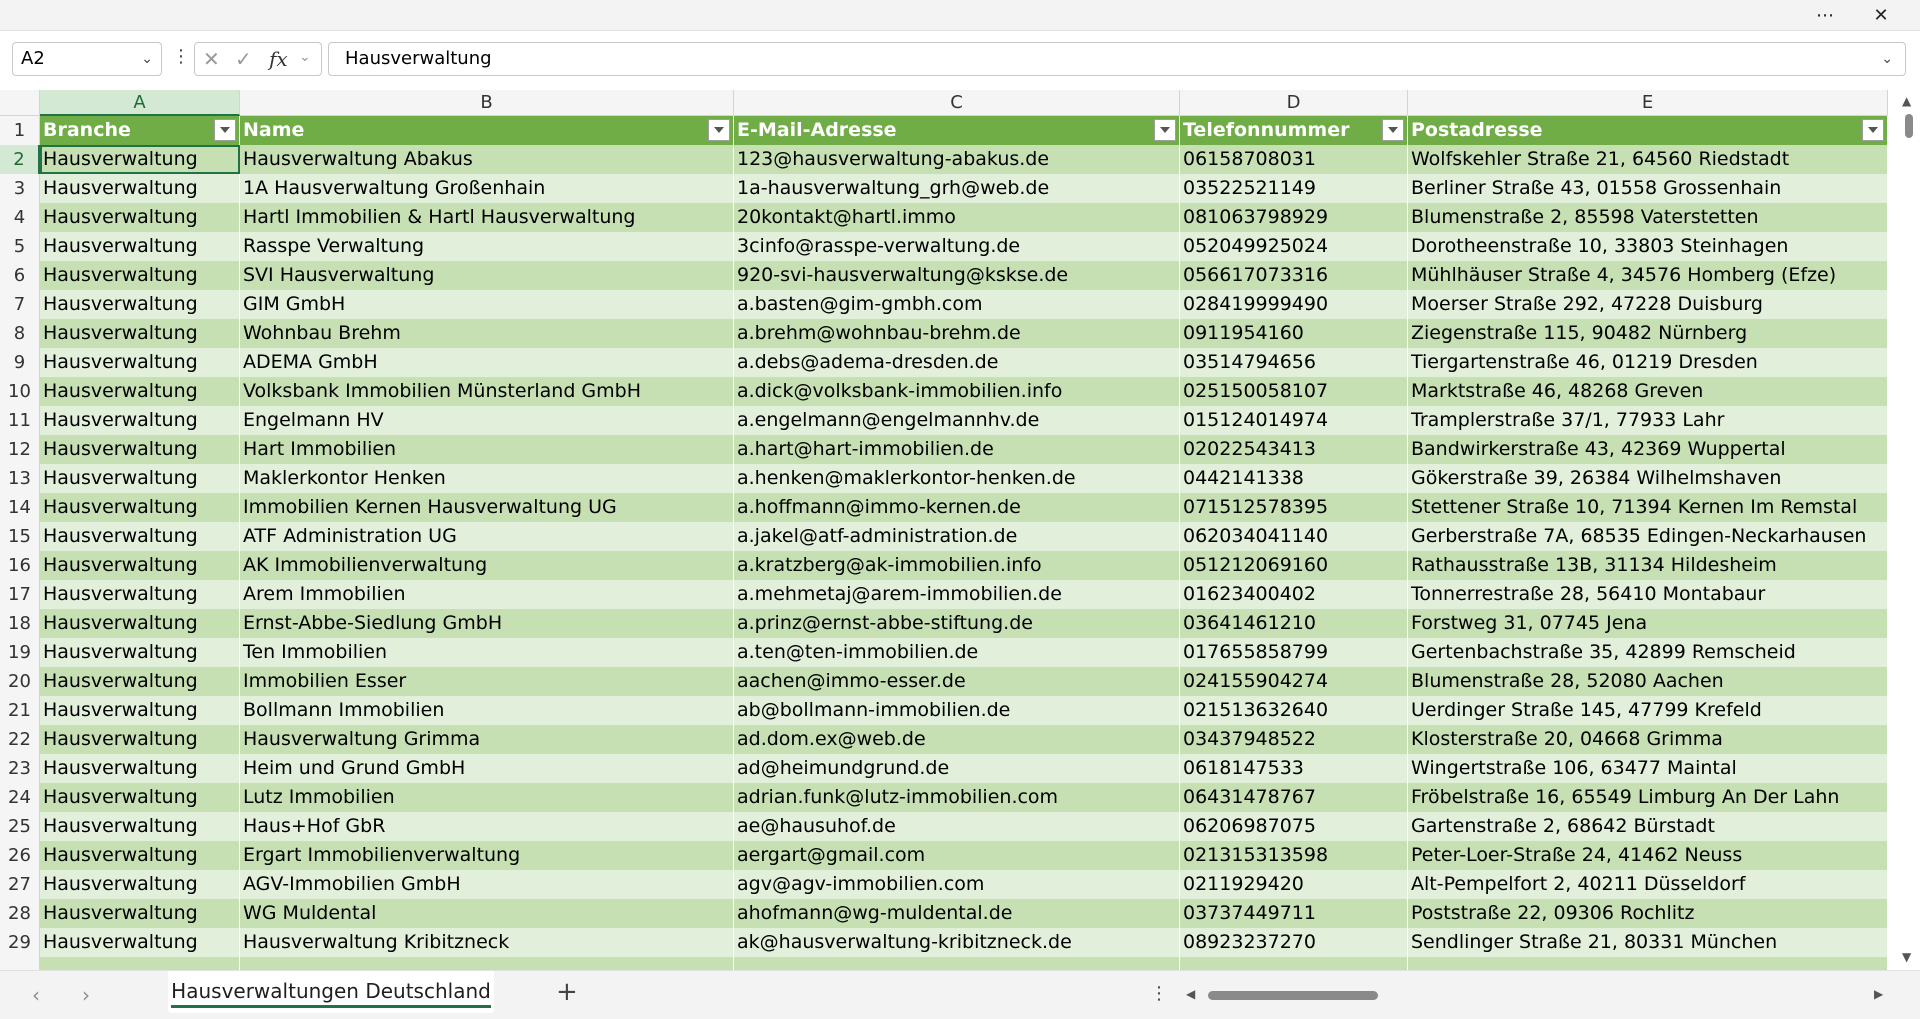 The height and width of the screenshot is (1019, 1920). I want to click on row-header: 26, so click(20, 855).